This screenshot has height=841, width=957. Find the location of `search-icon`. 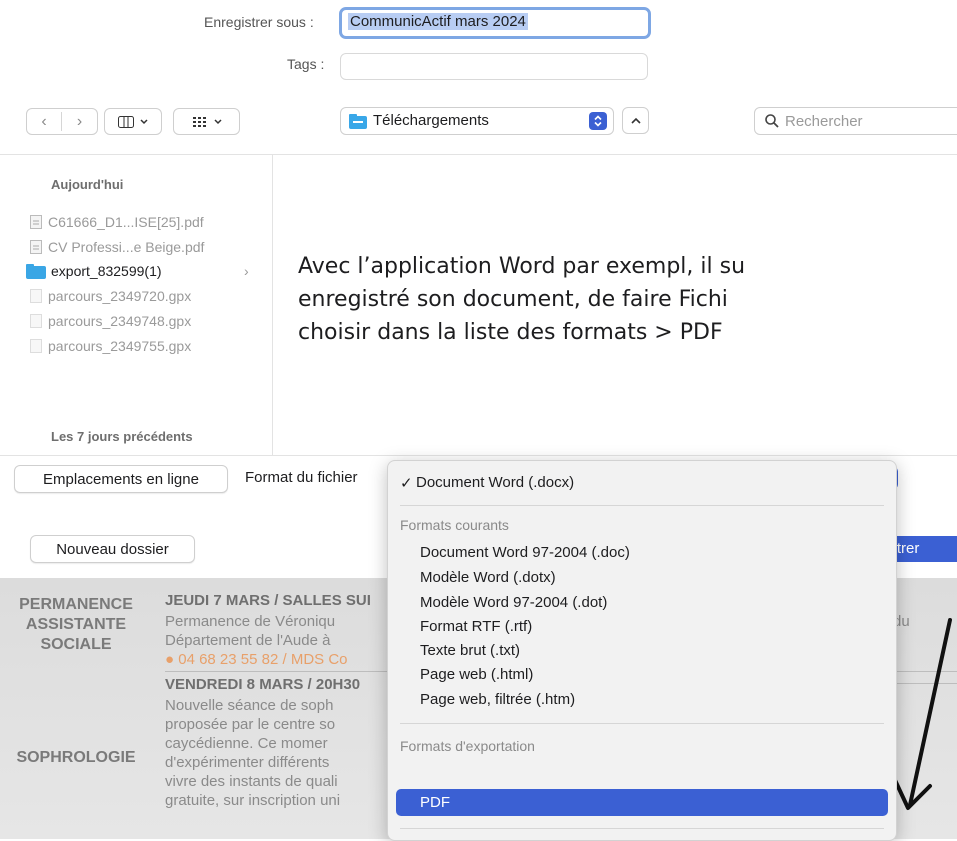

search-icon is located at coordinates (772, 121).